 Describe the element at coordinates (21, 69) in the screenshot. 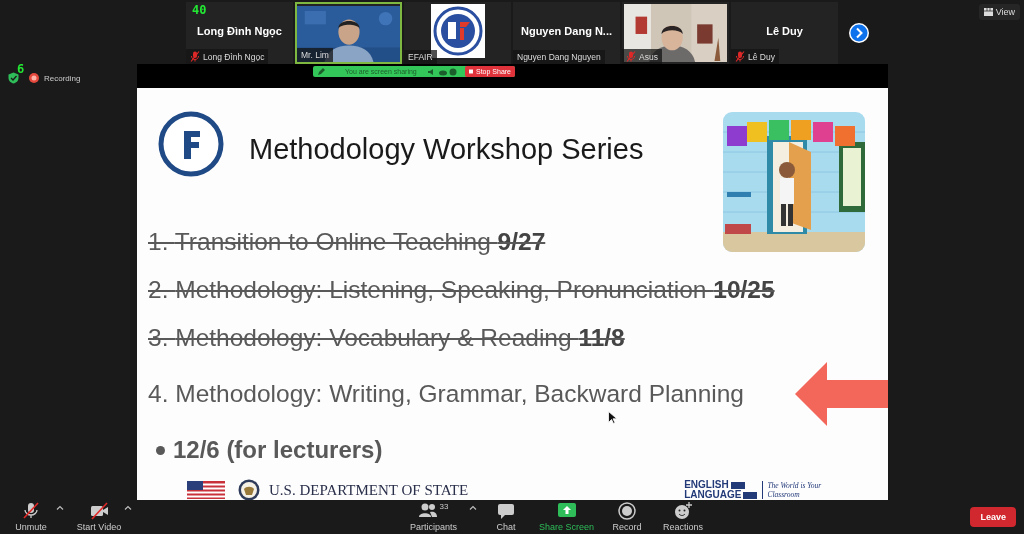

I see `counter-text: 6` at that location.